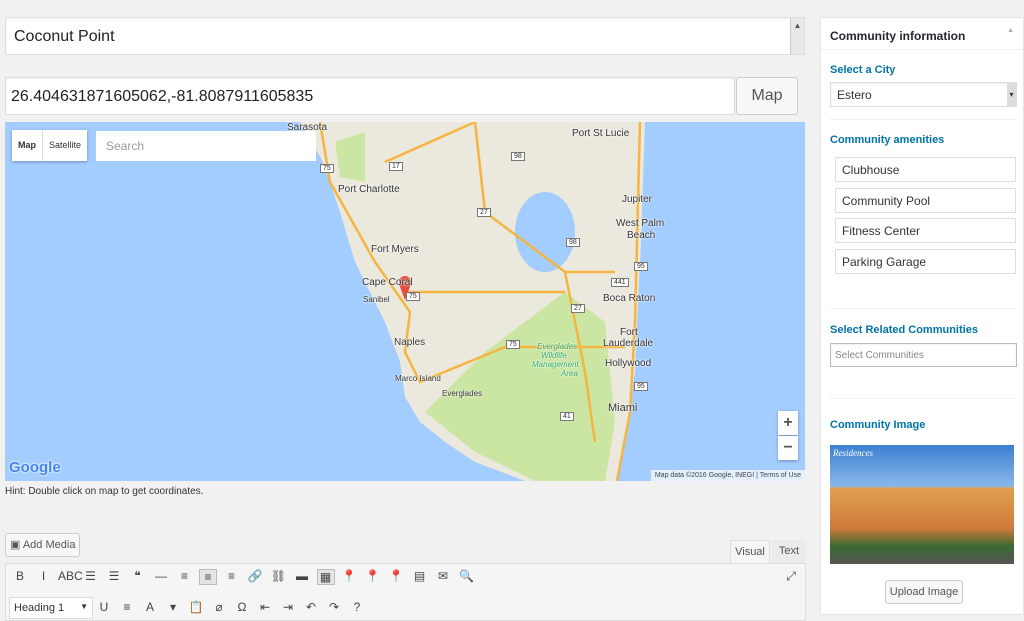  Describe the element at coordinates (925, 261) in the screenshot. I see `amenity-item: Parking Garage` at that location.